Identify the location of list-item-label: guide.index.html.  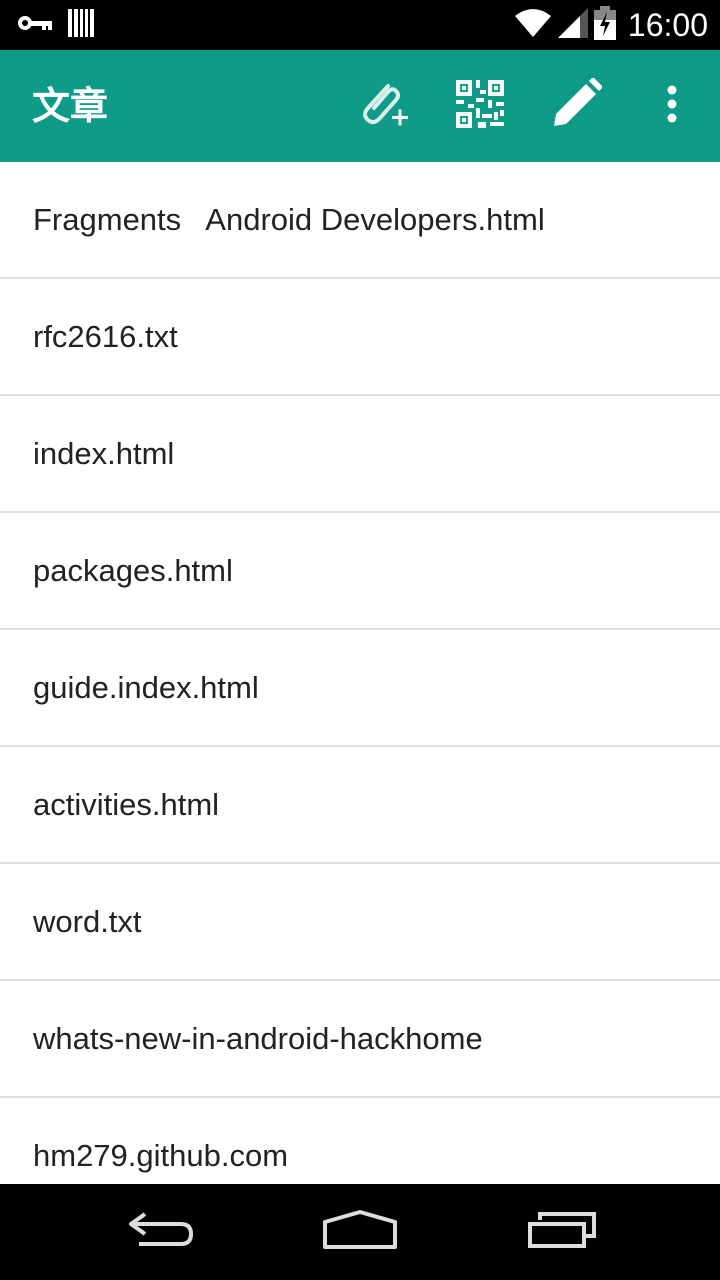
(146, 687).